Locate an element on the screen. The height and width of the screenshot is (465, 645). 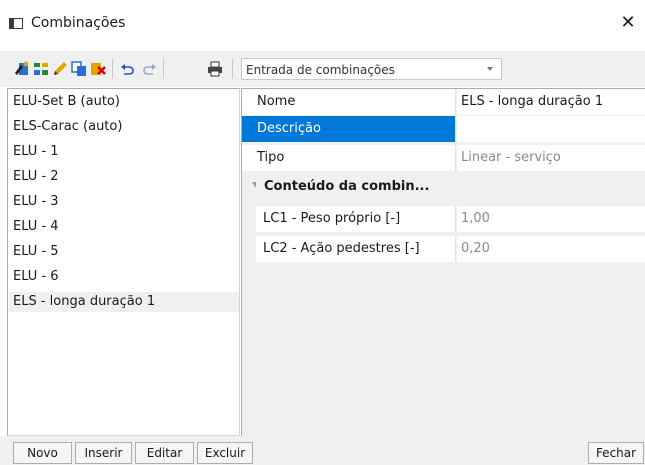
property-value-lc1: 1,00 is located at coordinates (551, 219).